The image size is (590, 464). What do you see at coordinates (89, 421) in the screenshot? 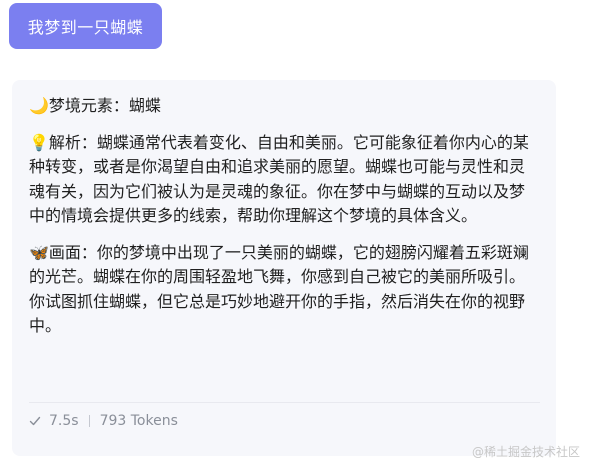
I see `footer-separator` at bounding box center [89, 421].